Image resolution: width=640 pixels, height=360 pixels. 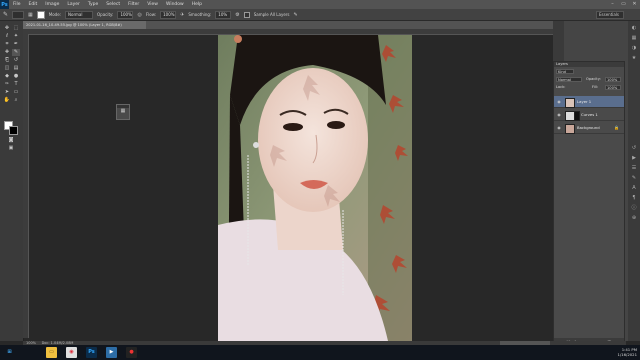 I want to click on color-swatch, so click(x=40, y=14).